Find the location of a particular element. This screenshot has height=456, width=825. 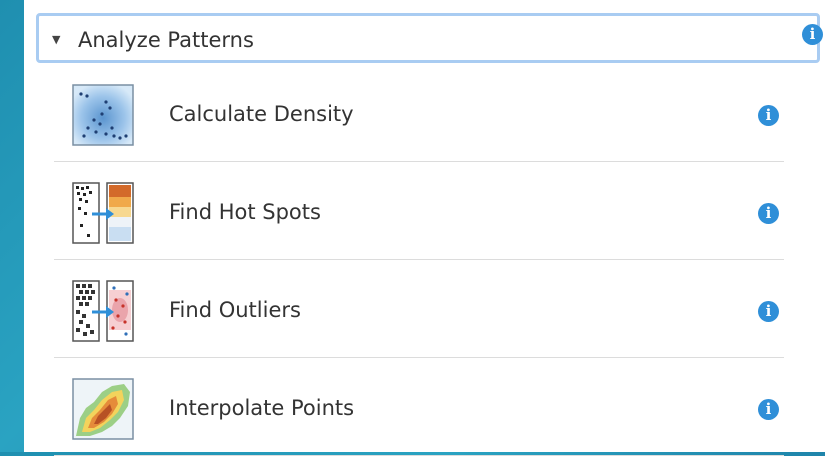

hot-spots-thumbnail-icon is located at coordinates (103, 213).